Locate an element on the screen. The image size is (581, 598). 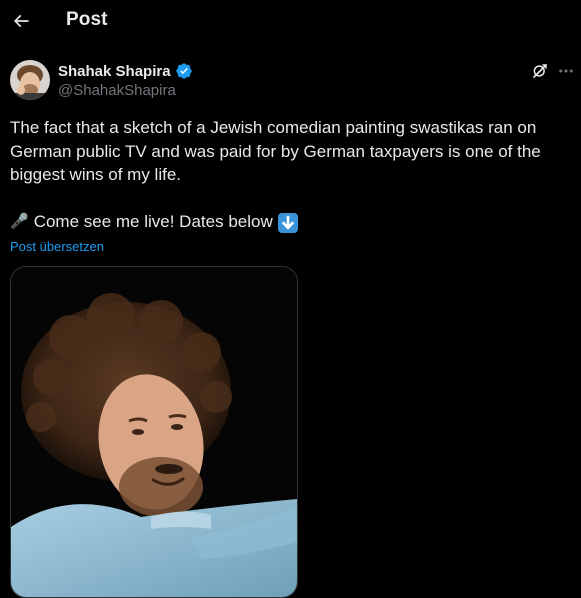
grok-icon is located at coordinates (540, 71).